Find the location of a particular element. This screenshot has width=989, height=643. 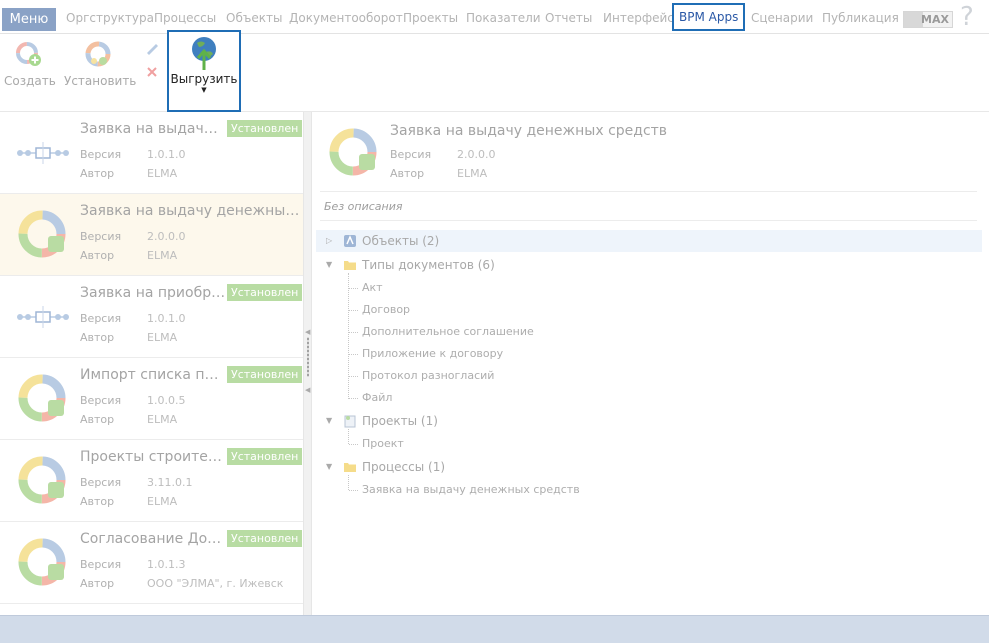

tree-leaf-doc-type: Файл is located at coordinates (377, 398).